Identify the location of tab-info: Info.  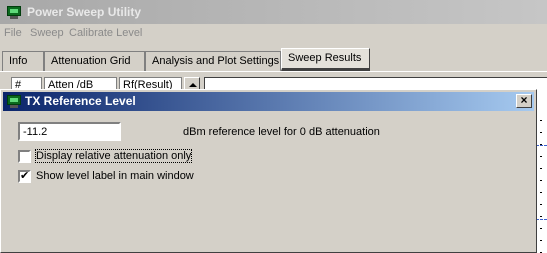
(23, 61).